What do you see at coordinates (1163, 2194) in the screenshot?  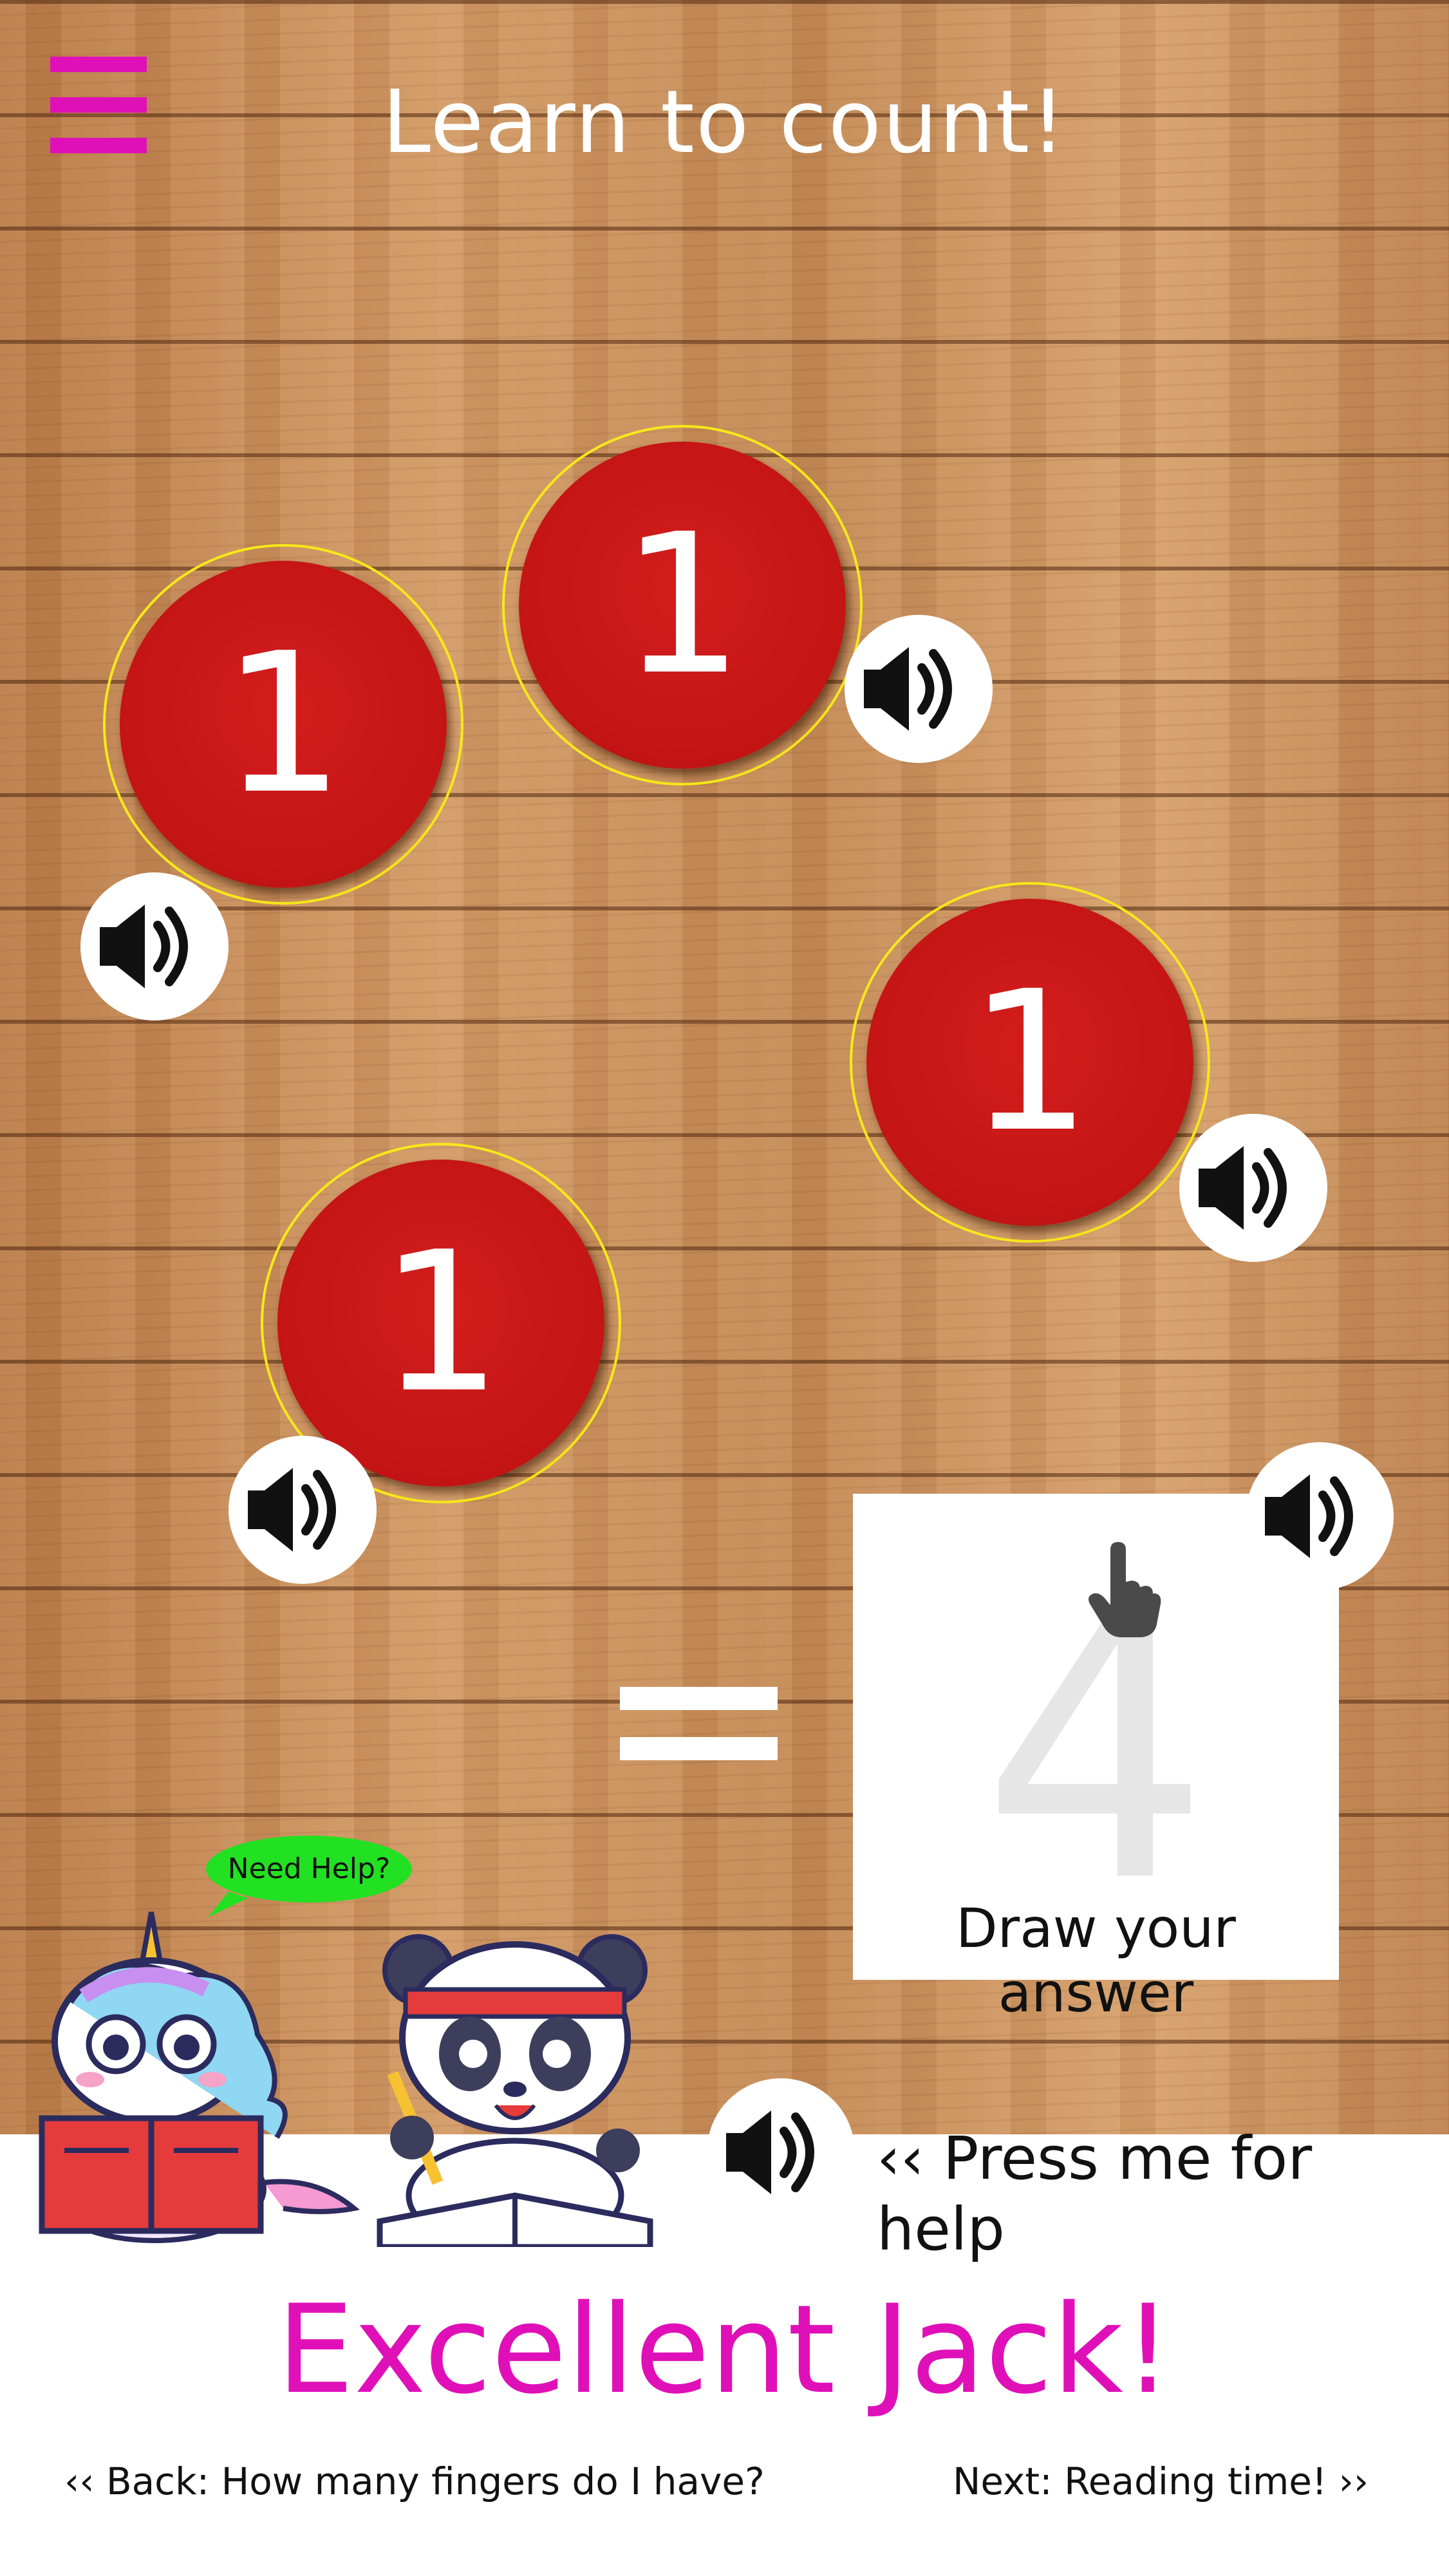 I see `press-for-help-label: ‹‹ Press me for help` at bounding box center [1163, 2194].